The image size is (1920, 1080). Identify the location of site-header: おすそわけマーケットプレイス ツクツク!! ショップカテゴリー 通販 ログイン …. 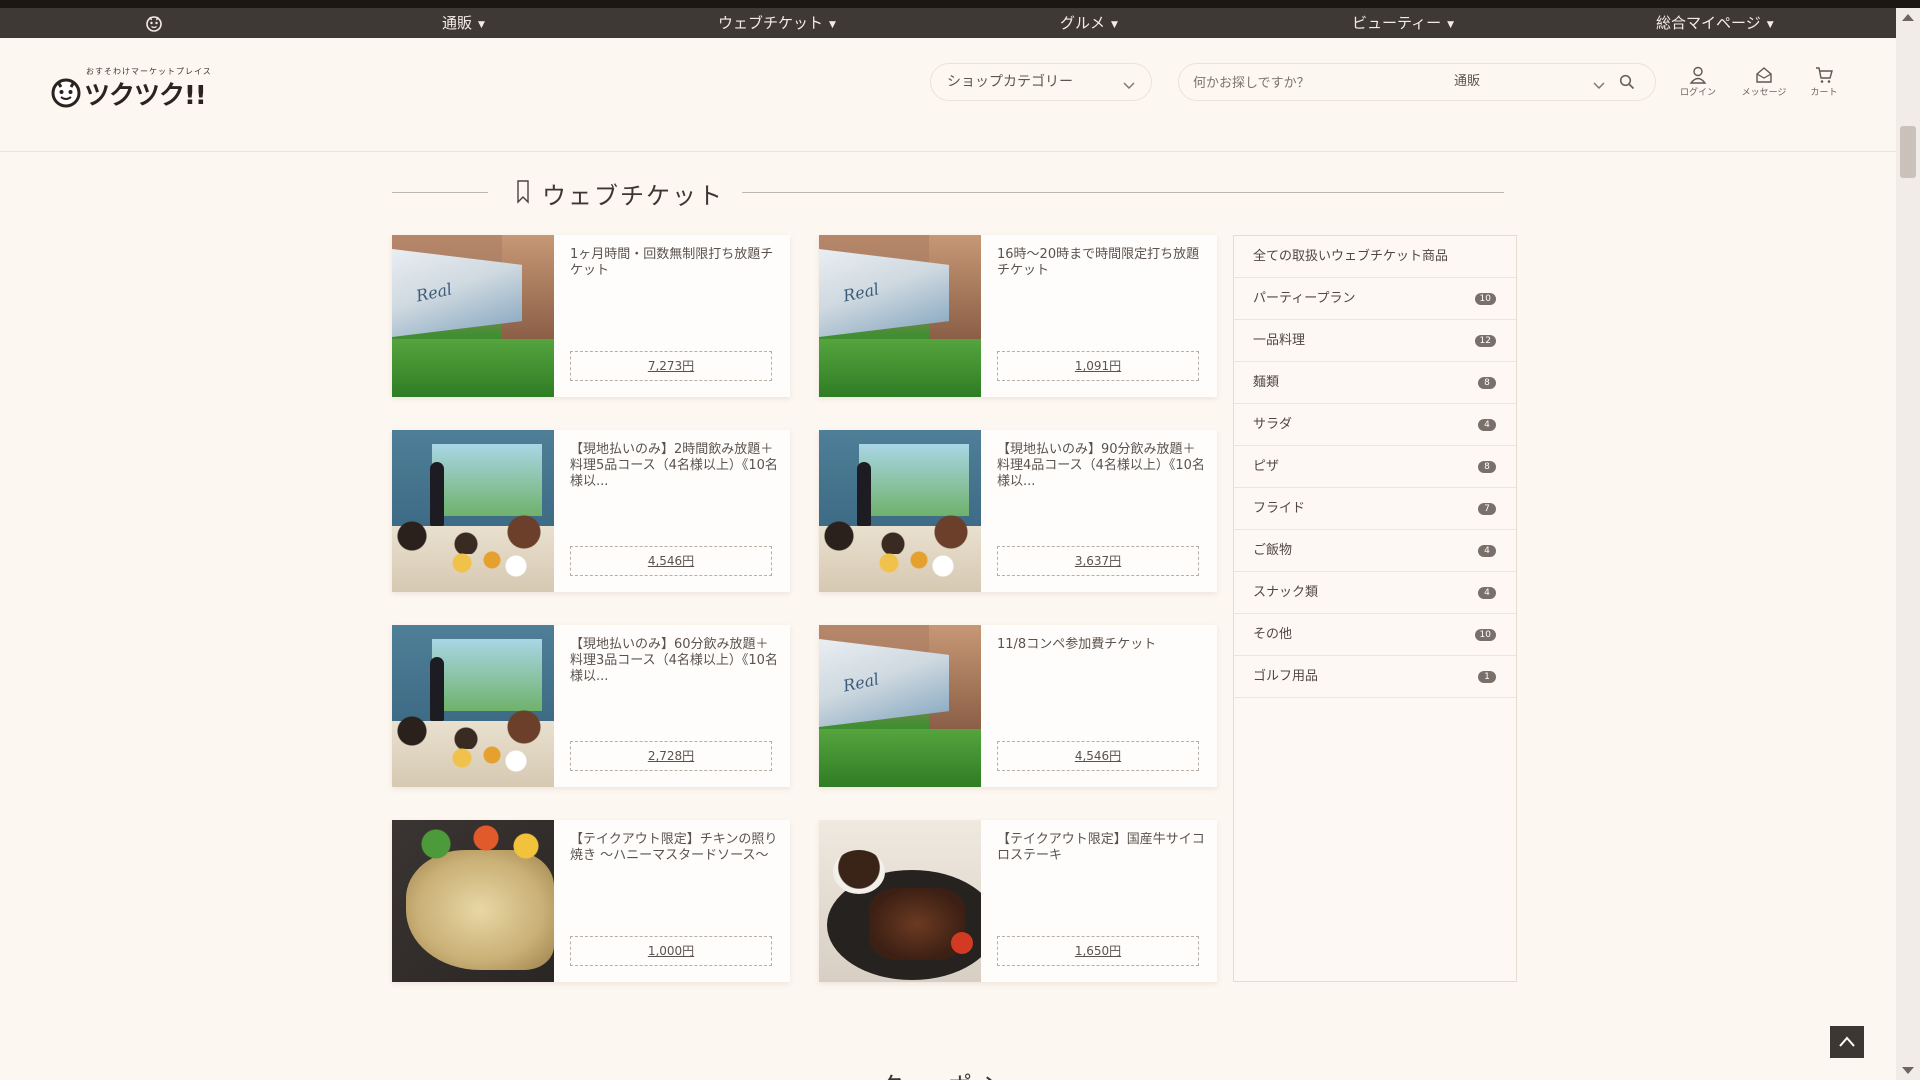
(948, 95).